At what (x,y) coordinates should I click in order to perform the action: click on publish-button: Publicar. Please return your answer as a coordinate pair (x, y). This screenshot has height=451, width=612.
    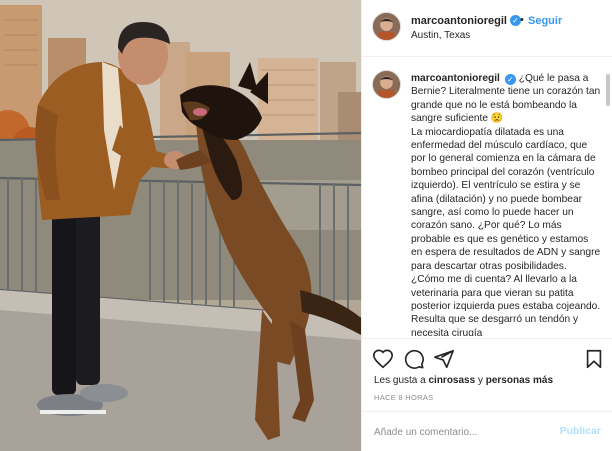
    Looking at the image, I should click on (580, 431).